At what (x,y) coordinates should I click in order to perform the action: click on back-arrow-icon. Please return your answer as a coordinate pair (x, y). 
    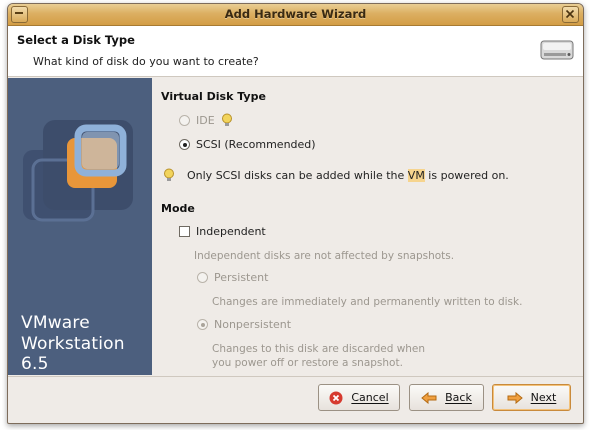
    Looking at the image, I should click on (429, 397).